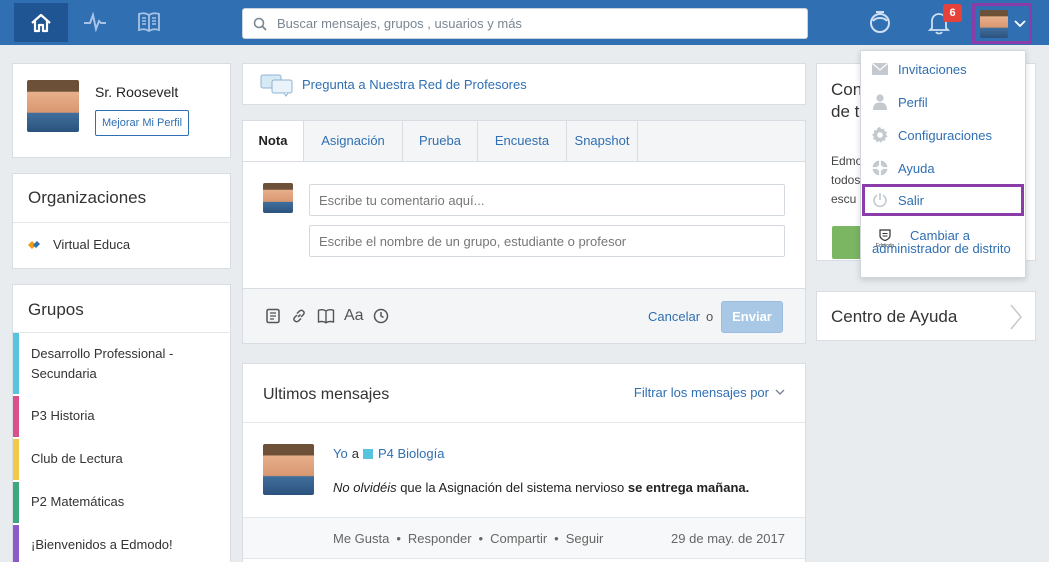 The image size is (1049, 562). I want to click on envelope-icon, so click(880, 69).